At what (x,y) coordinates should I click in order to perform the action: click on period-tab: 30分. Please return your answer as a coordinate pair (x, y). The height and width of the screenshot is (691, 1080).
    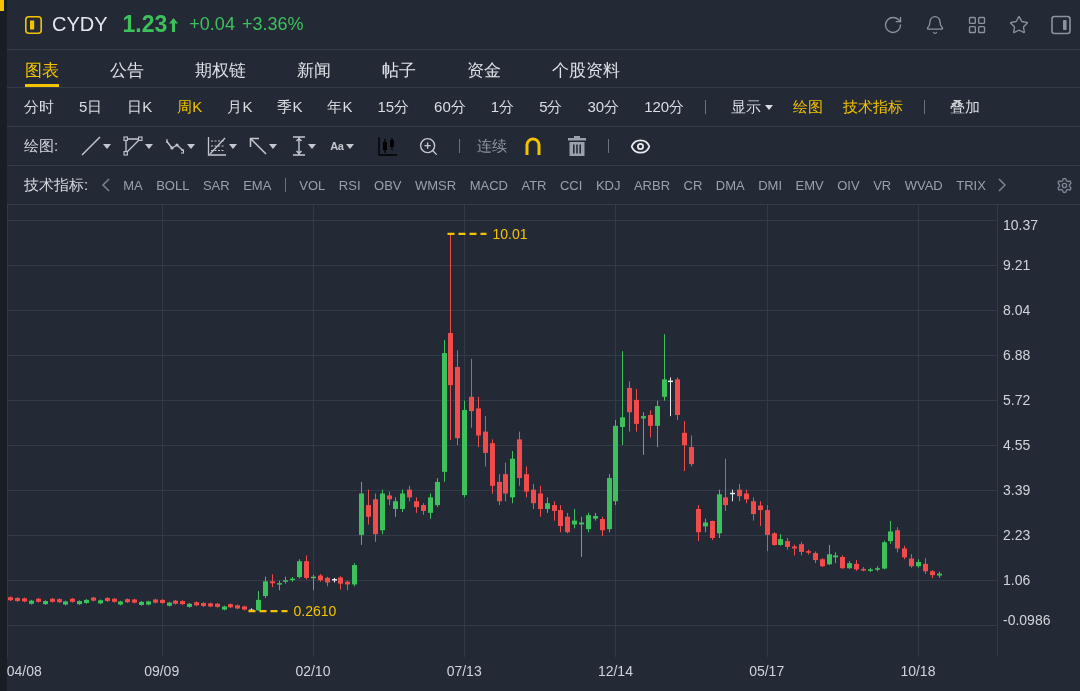
    Looking at the image, I should click on (603, 107).